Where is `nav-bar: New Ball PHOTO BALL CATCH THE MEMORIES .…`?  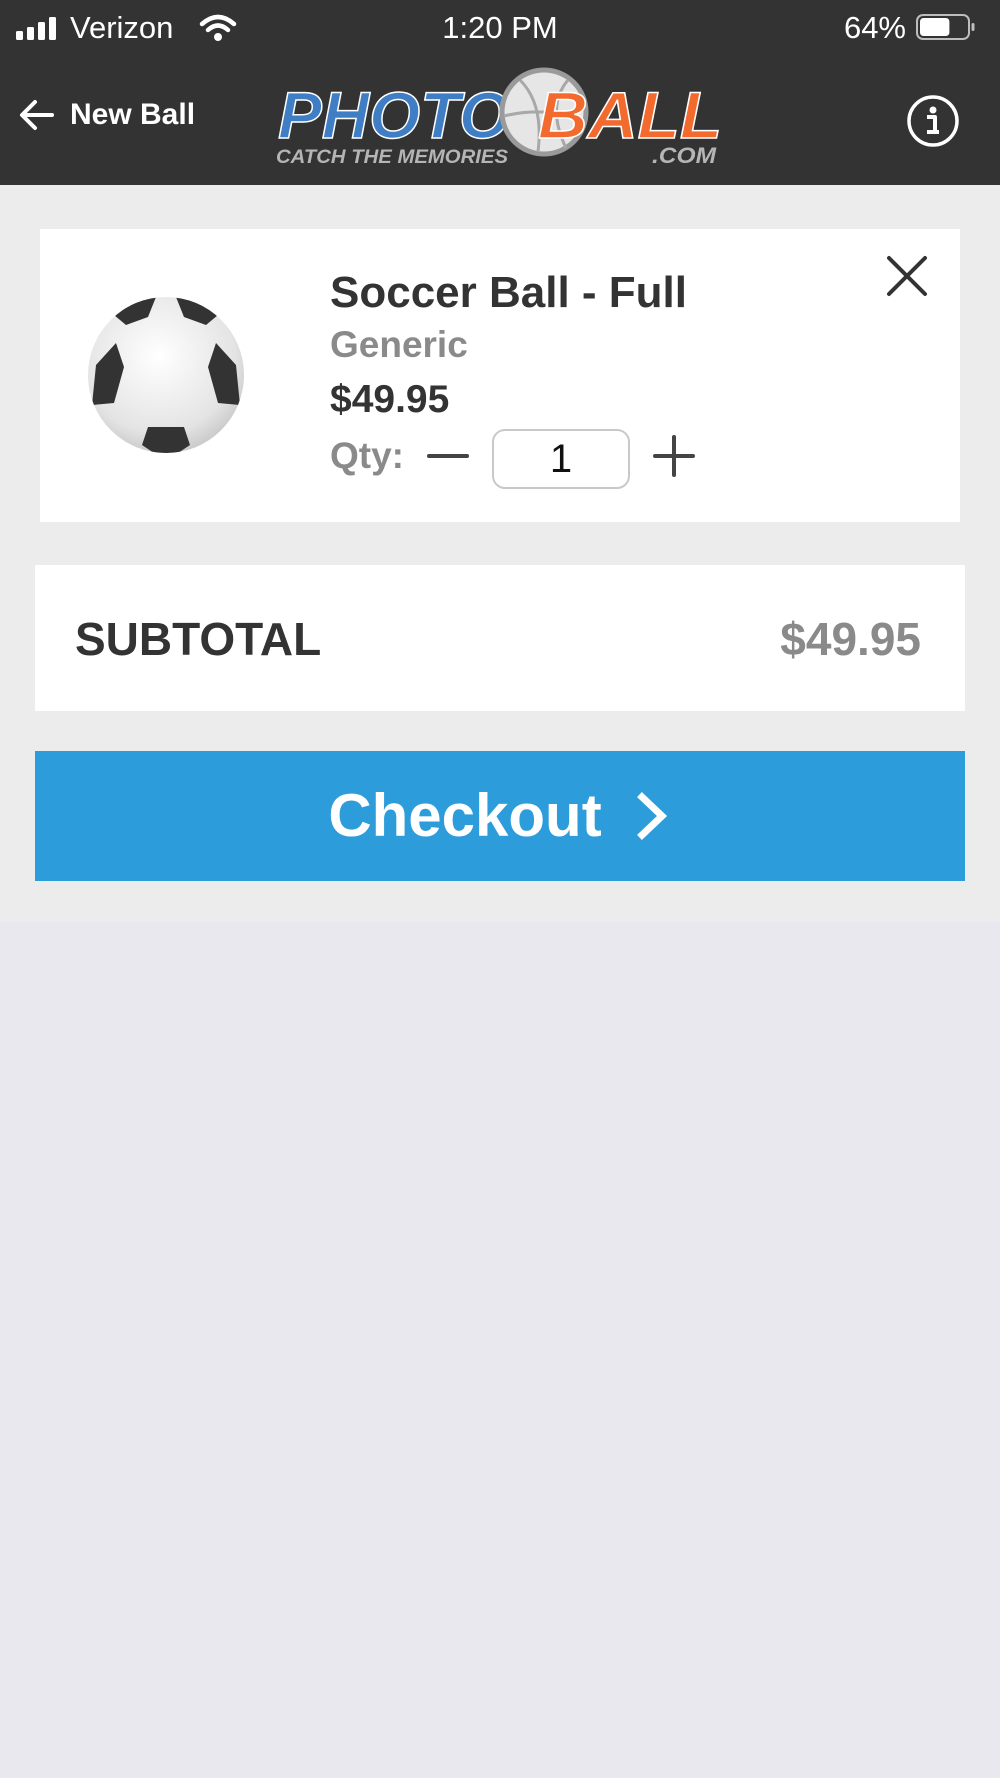 nav-bar: New Ball PHOTO BALL CATCH THE MEMORIES .… is located at coordinates (500, 120).